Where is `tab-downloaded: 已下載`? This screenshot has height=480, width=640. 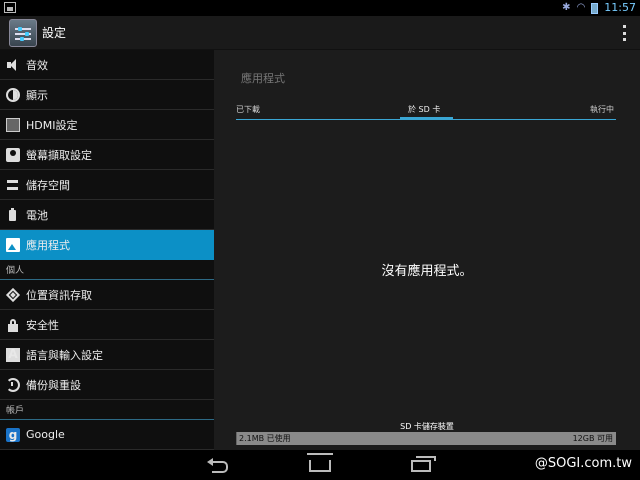
tab-downloaded: 已下載 is located at coordinates (248, 109).